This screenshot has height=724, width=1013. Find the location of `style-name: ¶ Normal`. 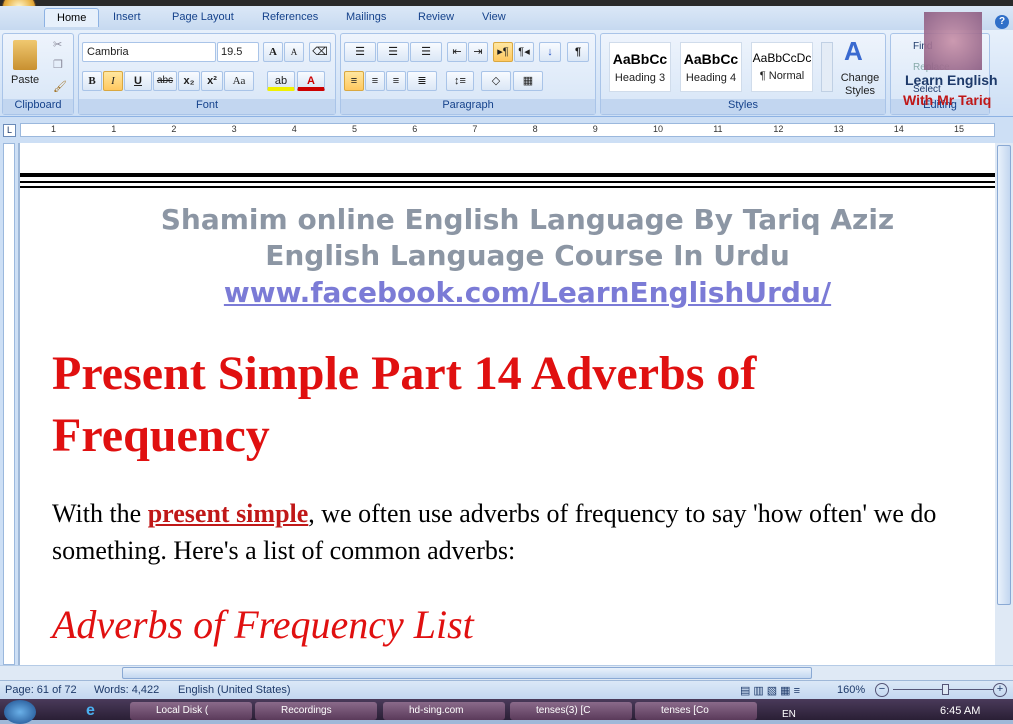

style-name: ¶ Normal is located at coordinates (782, 76).